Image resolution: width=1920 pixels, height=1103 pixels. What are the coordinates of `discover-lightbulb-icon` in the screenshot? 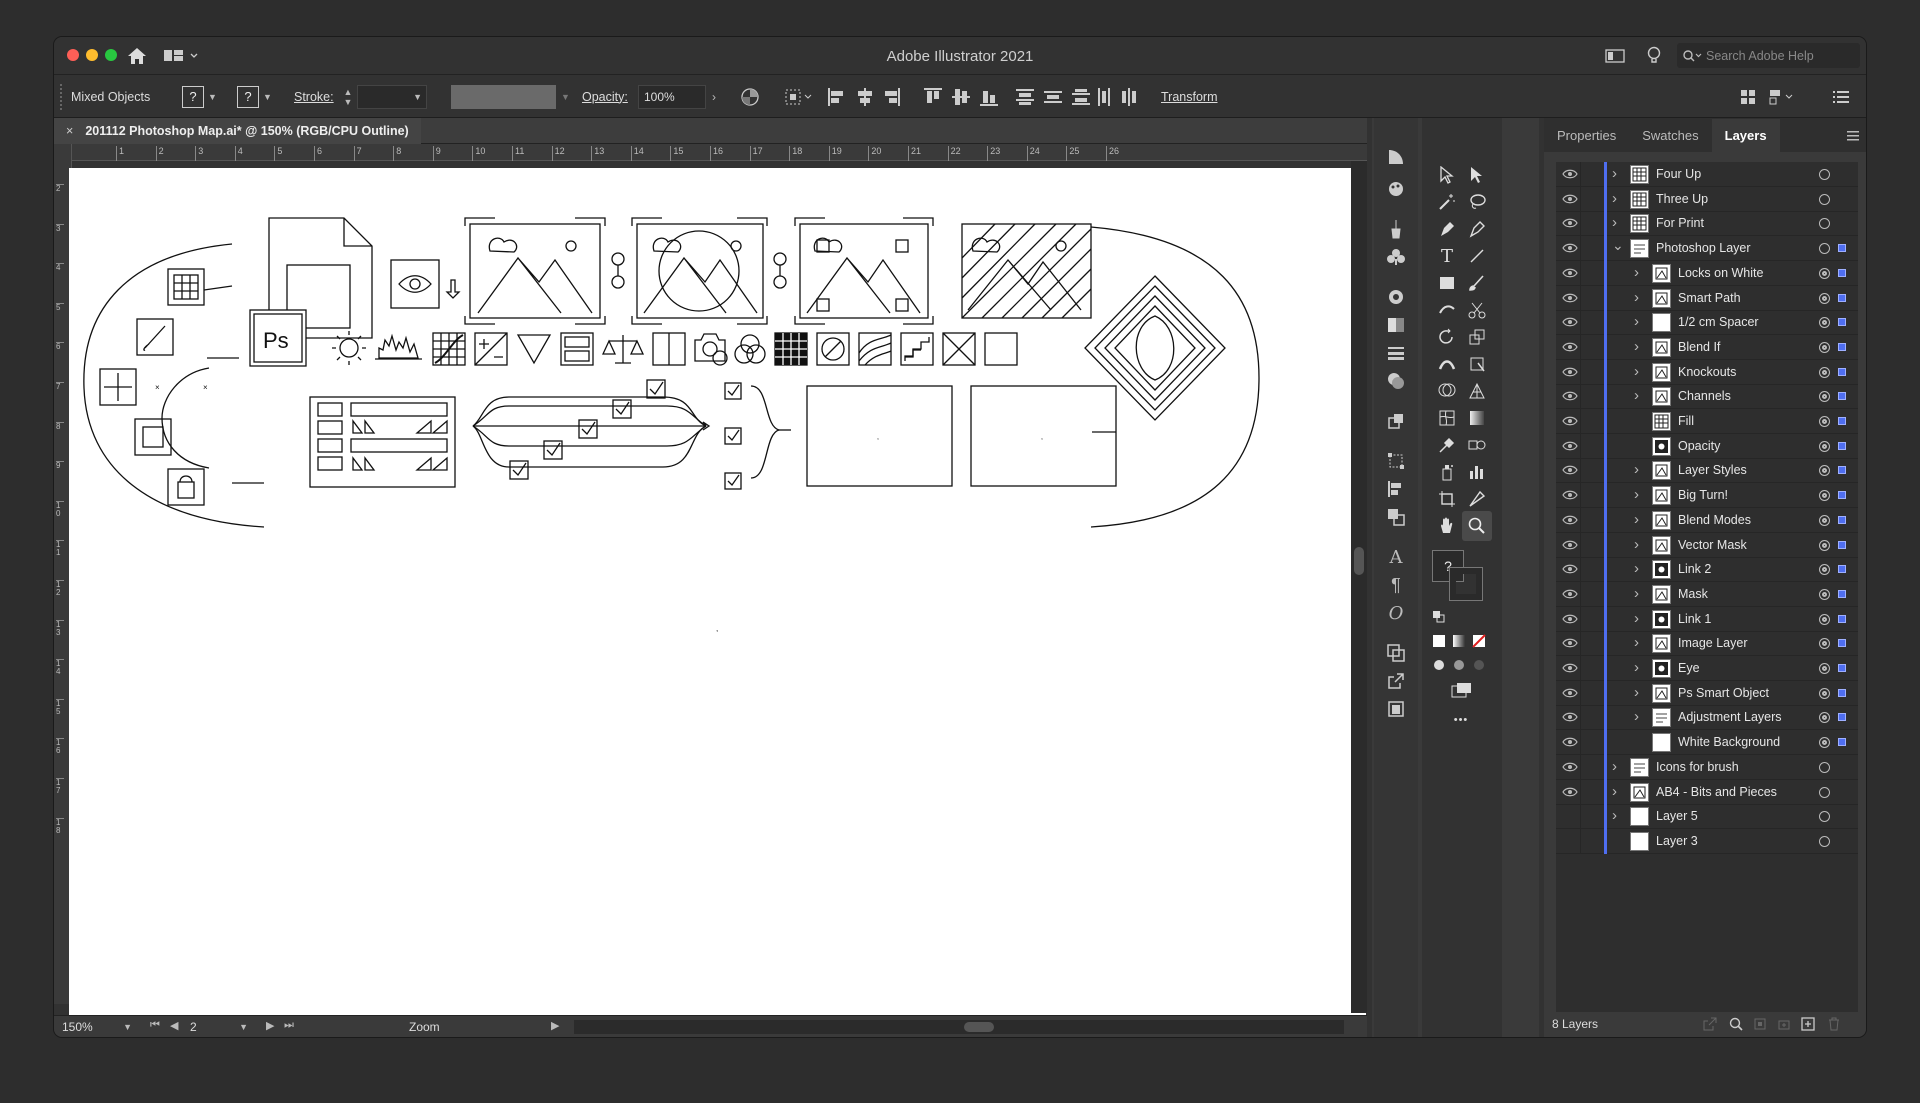 It's located at (1654, 56).